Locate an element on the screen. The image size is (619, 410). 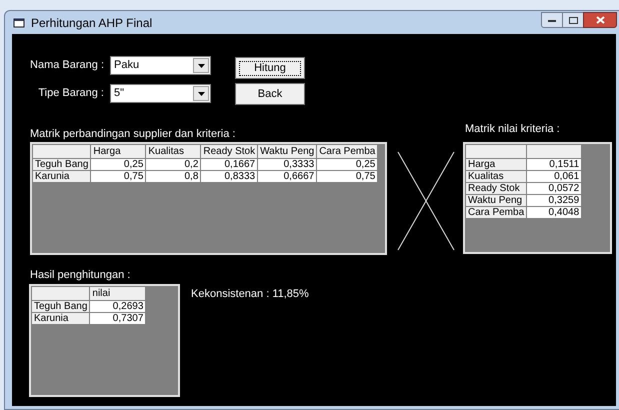
close-icon is located at coordinates (600, 20).